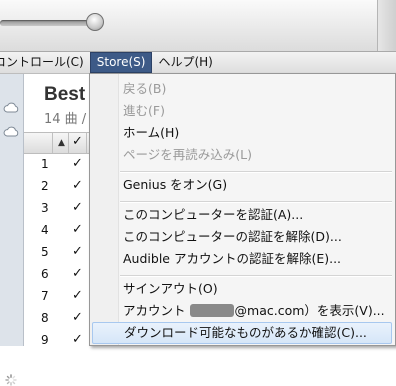 This screenshot has height=386, width=396. What do you see at coordinates (45, 62) in the screenshot?
I see `menu-controls: コントロール(C)` at bounding box center [45, 62].